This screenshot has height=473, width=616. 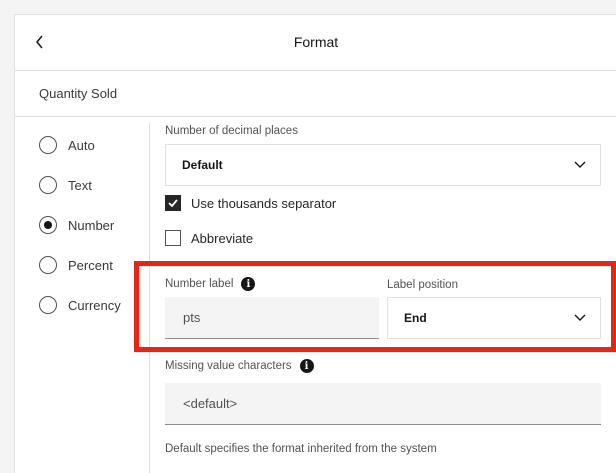 I want to click on number-label-input: pts, so click(x=272, y=318).